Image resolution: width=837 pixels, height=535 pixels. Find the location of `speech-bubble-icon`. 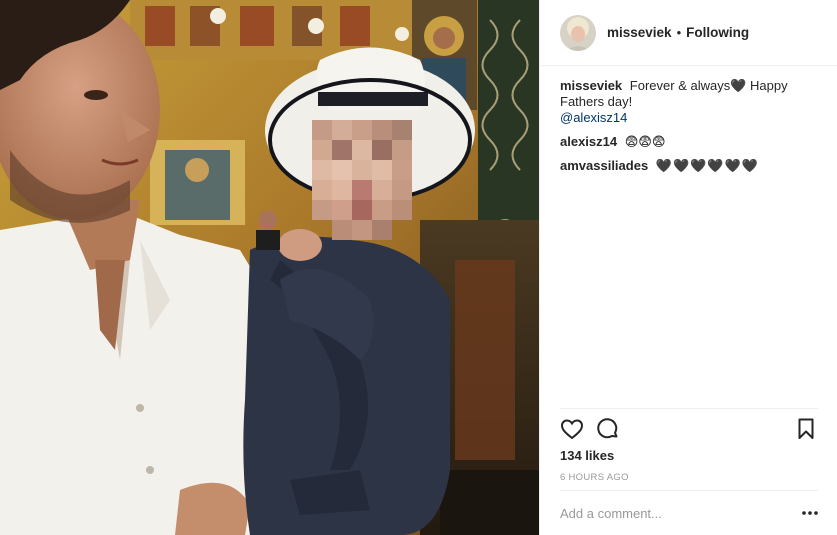

speech-bubble-icon is located at coordinates (608, 429).